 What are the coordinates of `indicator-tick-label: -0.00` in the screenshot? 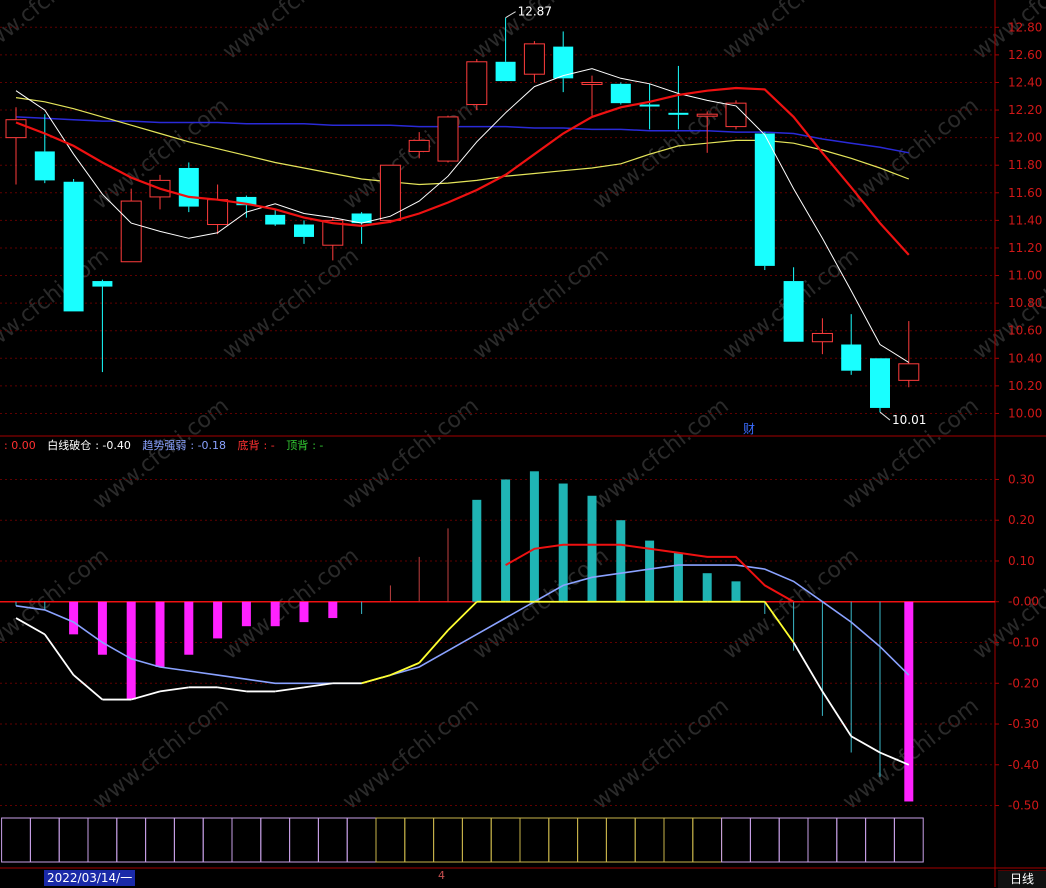 It's located at (1023, 602).